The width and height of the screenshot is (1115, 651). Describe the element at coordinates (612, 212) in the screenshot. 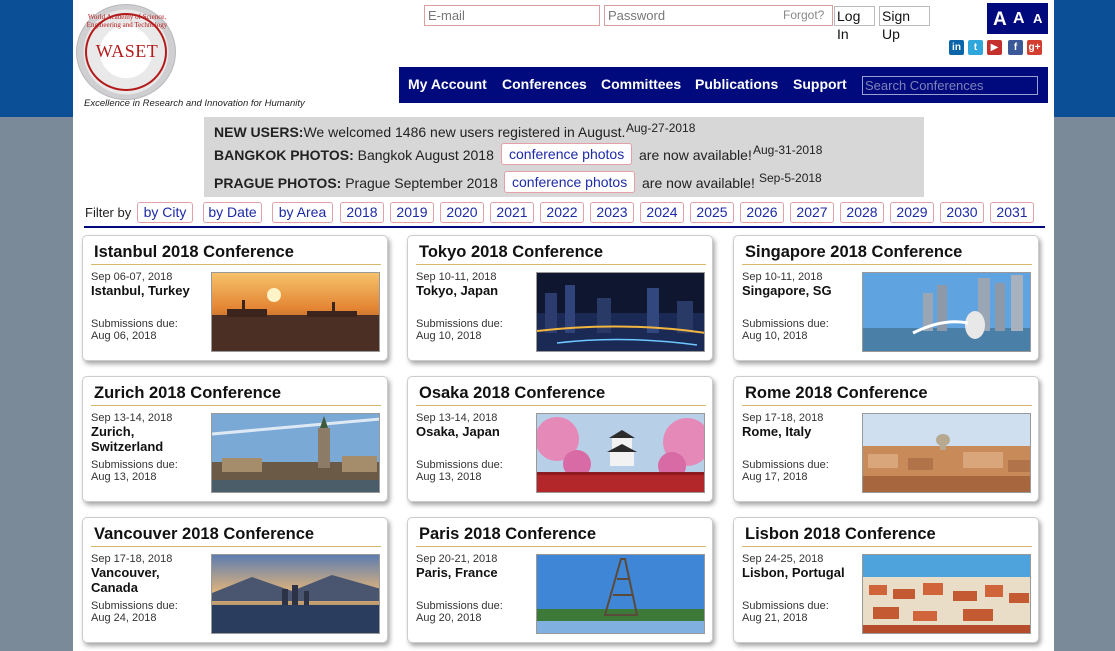

I see `filter-year-2023: 2023` at that location.